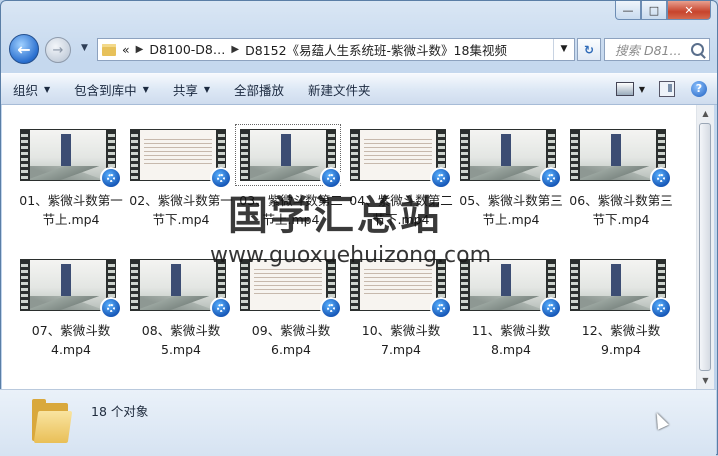  Describe the element at coordinates (667, 89) in the screenshot. I see `preview-pane-icon` at that location.